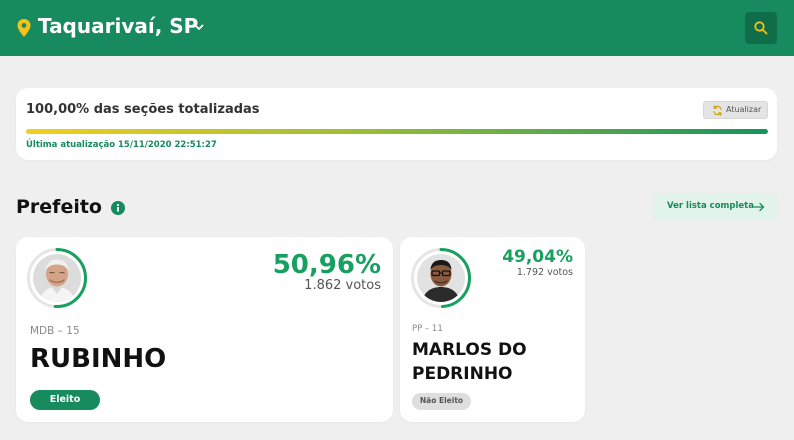 The image size is (794, 440). I want to click on chevron-down-icon, so click(199, 27).